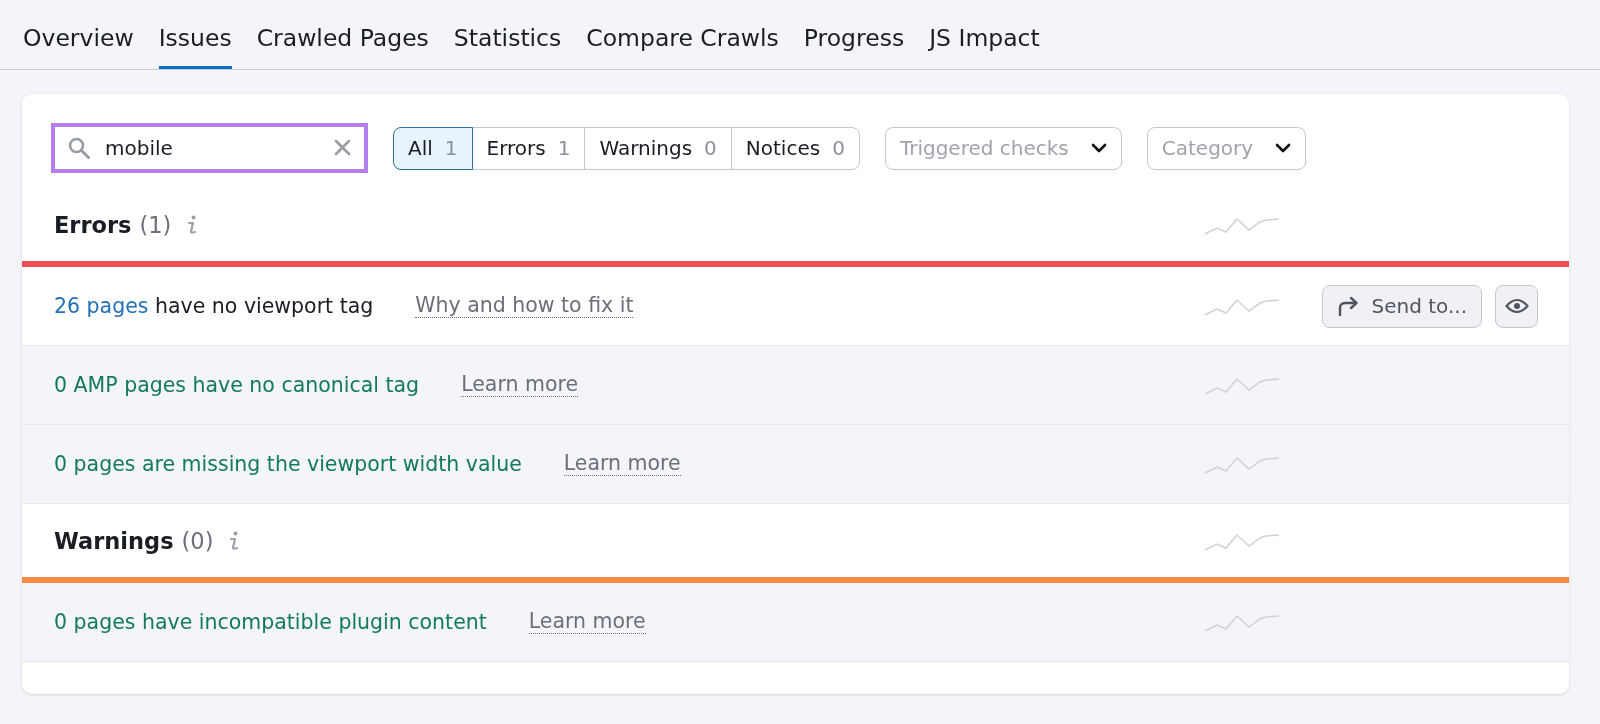  I want to click on filter-button: All 1, so click(433, 148).